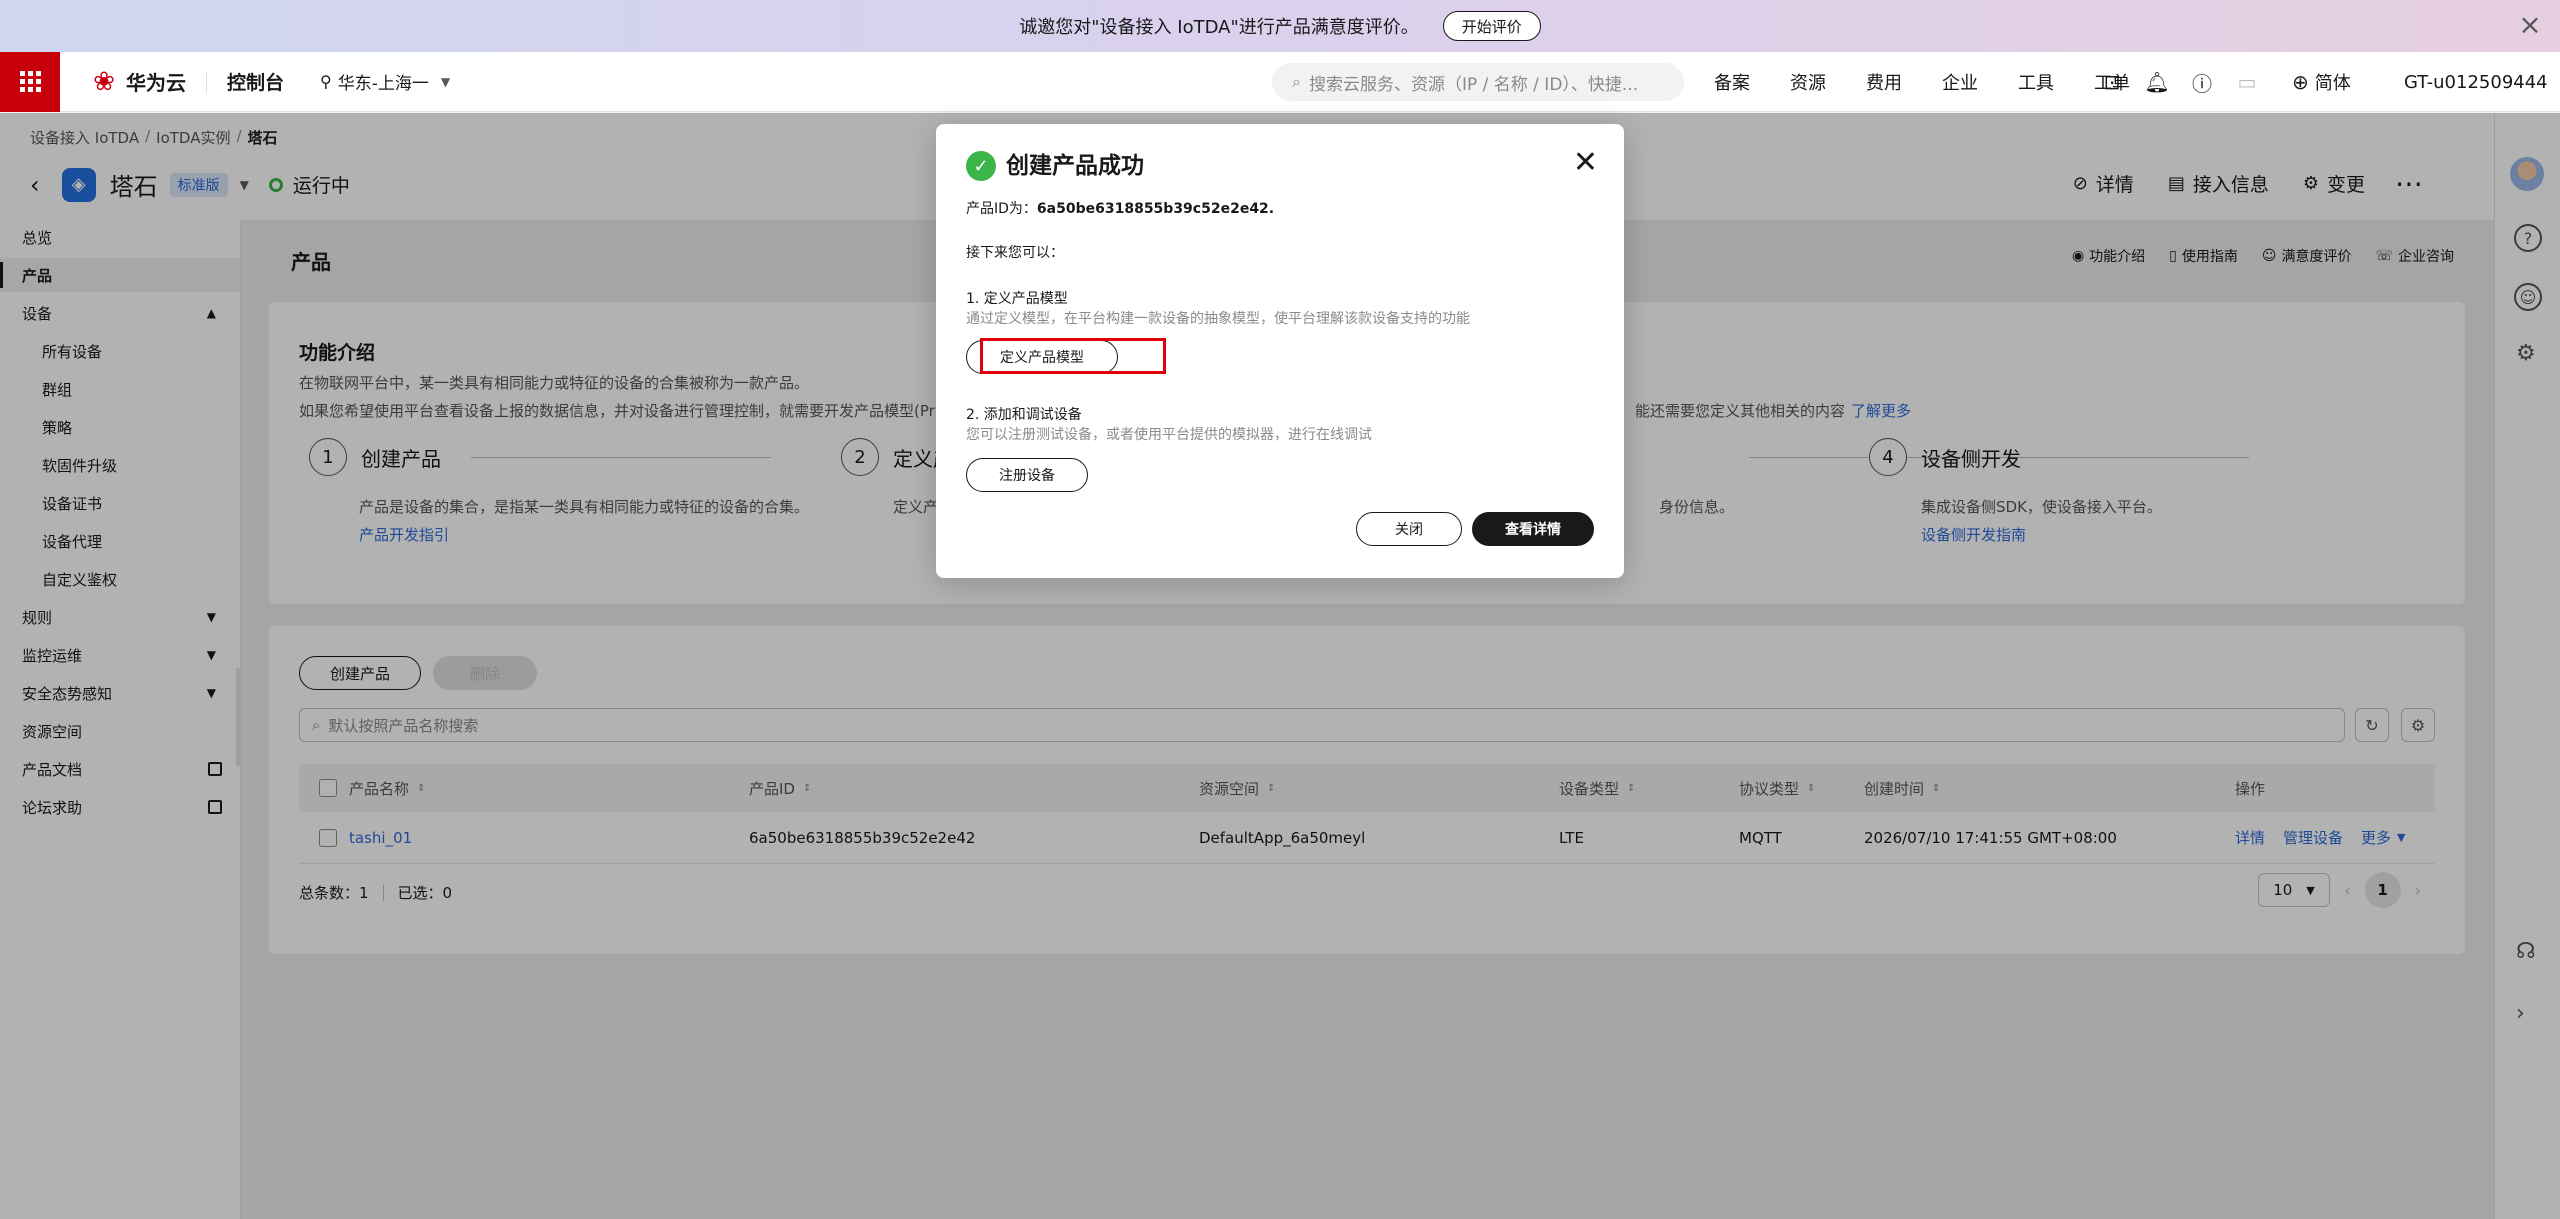 This screenshot has height=1219, width=2560. Describe the element at coordinates (1409, 529) in the screenshot. I see `close-button: 关闭` at that location.